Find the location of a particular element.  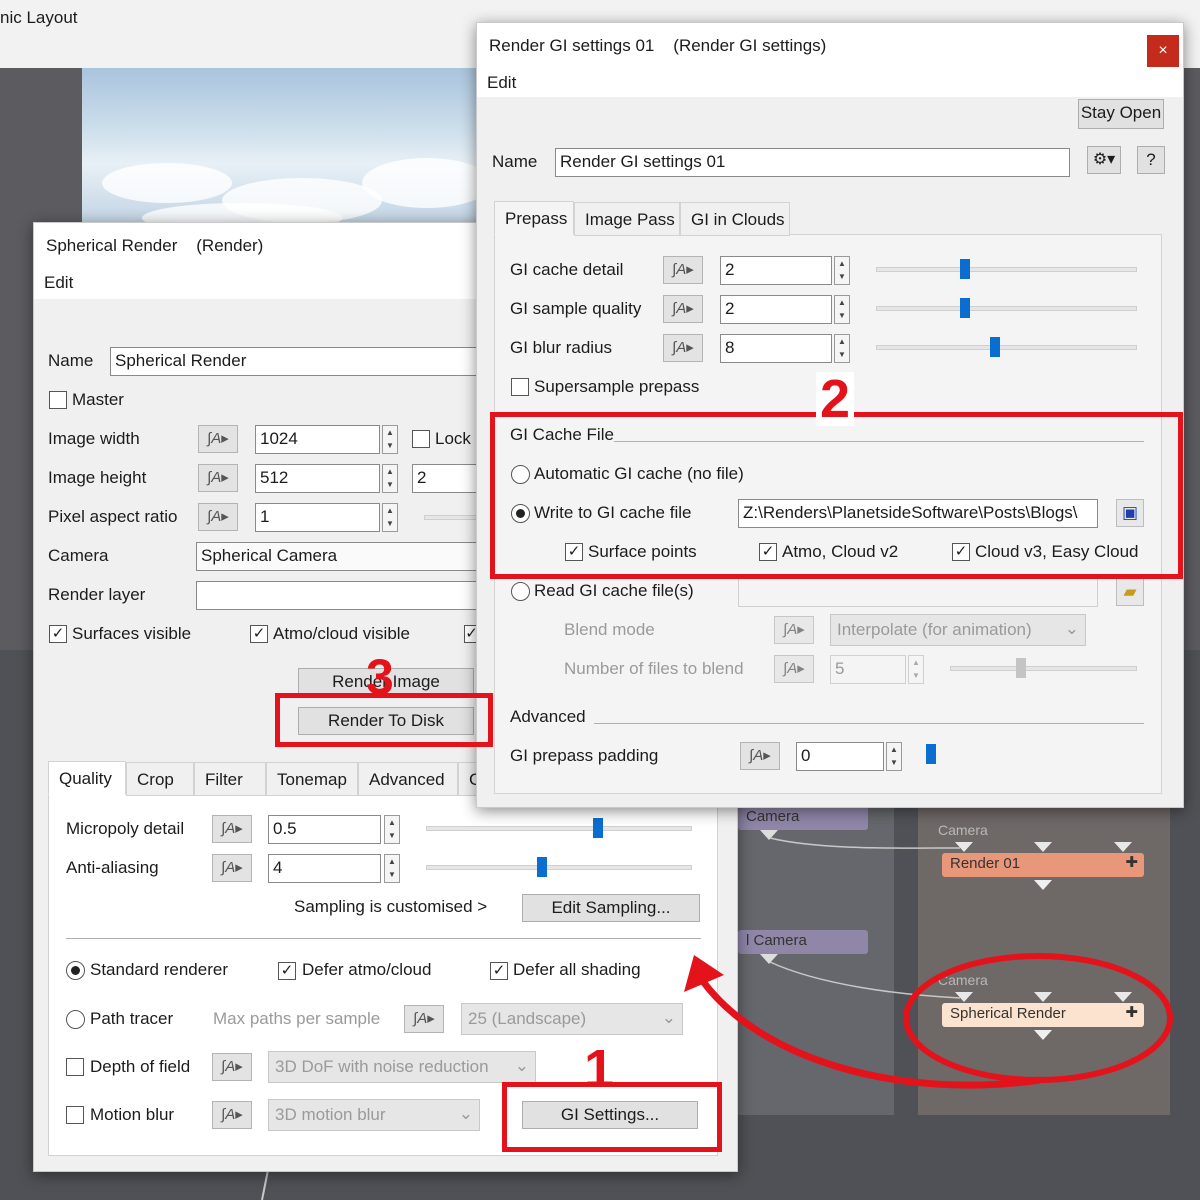

step-1-label: 1 is located at coordinates (599, 1069).